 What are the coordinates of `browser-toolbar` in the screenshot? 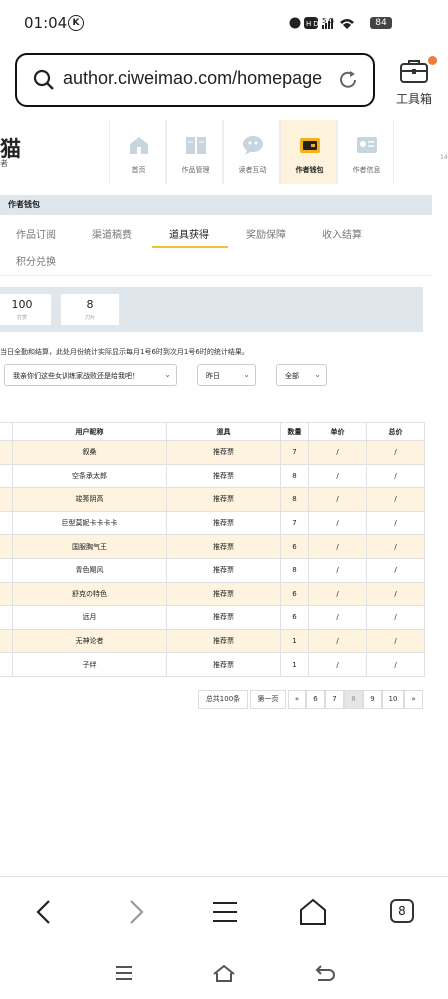 It's located at (224, 912).